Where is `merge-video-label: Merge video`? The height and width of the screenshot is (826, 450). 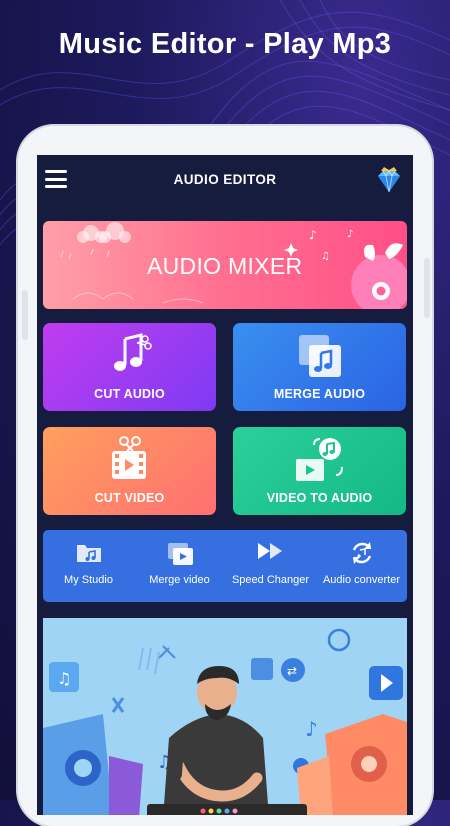 merge-video-label: Merge video is located at coordinates (179, 580).